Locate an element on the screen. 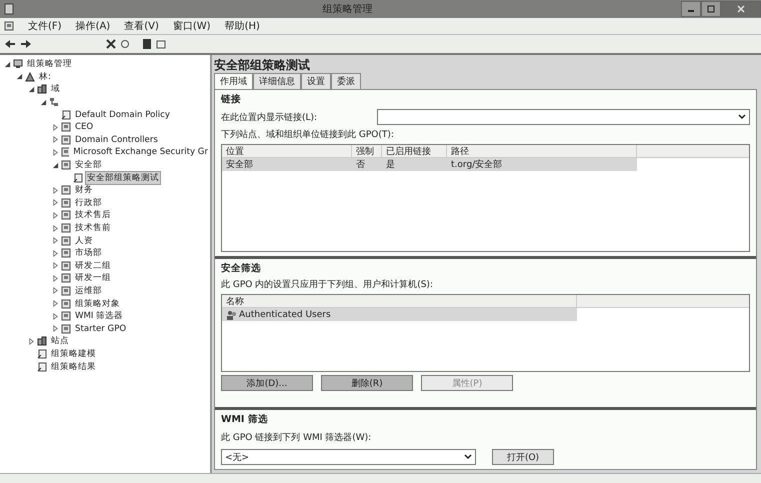 This screenshot has width=761, height=483. maximize-button is located at coordinates (711, 9).